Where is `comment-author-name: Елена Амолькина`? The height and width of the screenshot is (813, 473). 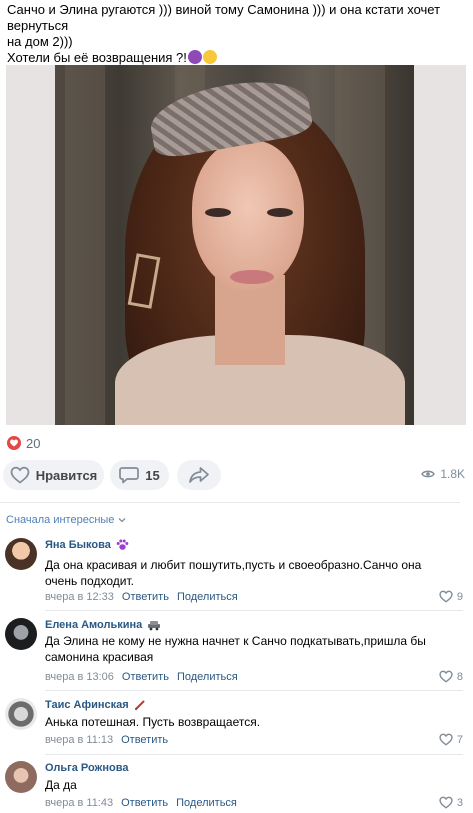 comment-author-name: Елена Амолькина is located at coordinates (103, 625).